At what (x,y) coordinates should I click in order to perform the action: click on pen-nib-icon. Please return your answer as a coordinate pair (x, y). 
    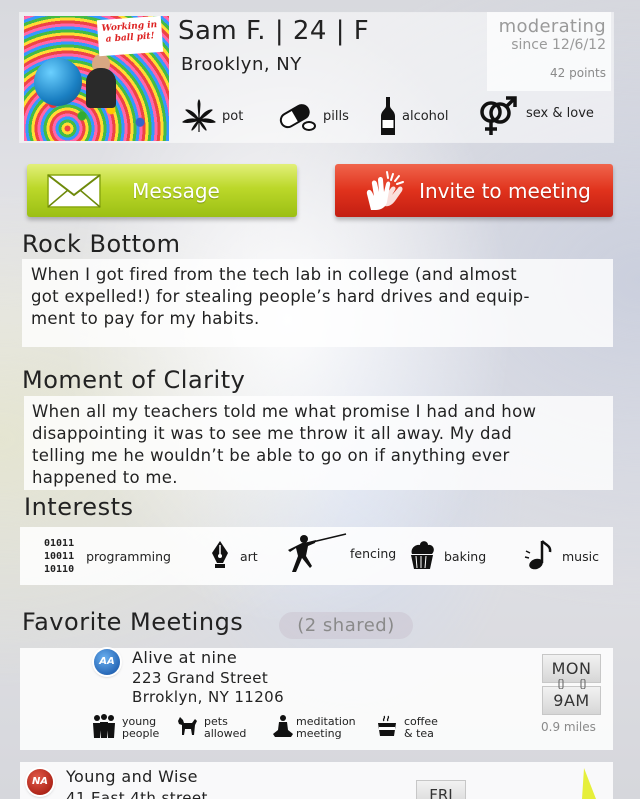
    Looking at the image, I should click on (220, 556).